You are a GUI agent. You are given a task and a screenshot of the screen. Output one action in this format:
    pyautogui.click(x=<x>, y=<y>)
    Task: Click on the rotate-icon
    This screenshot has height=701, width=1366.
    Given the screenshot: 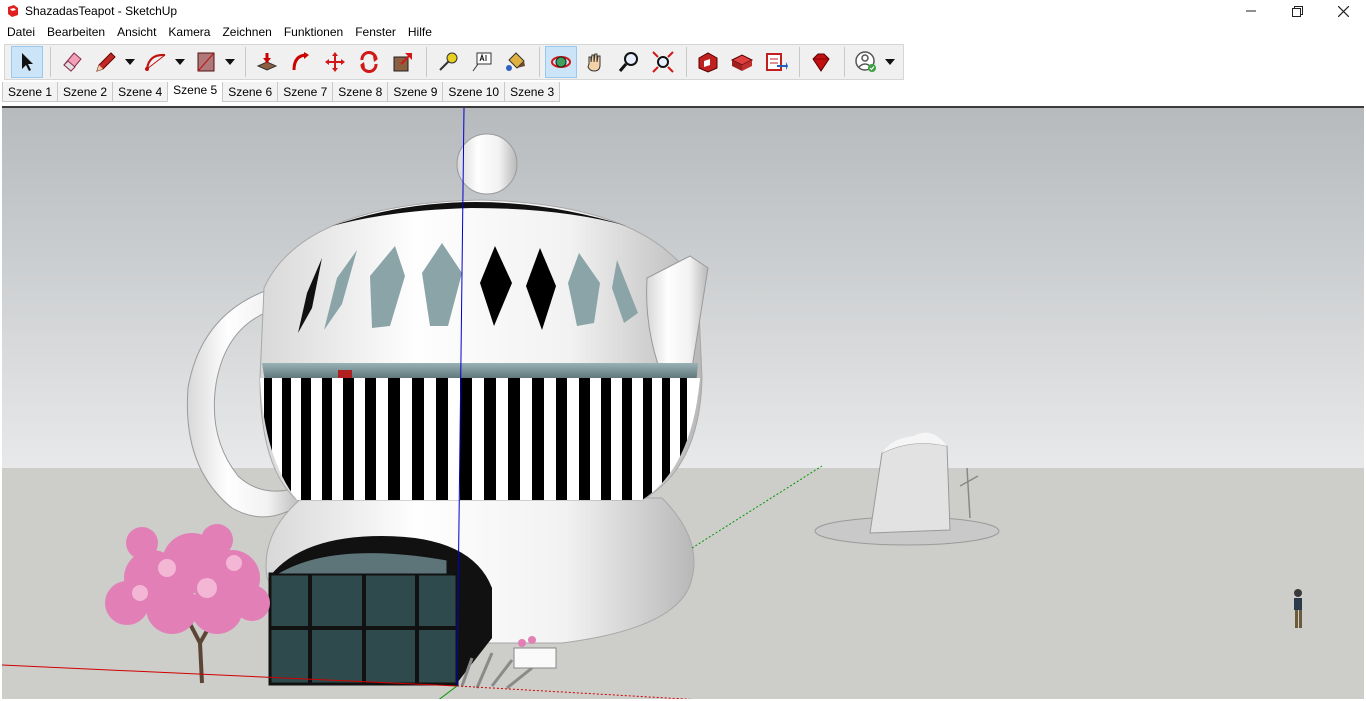 What is the action you would take?
    pyautogui.click(x=369, y=62)
    